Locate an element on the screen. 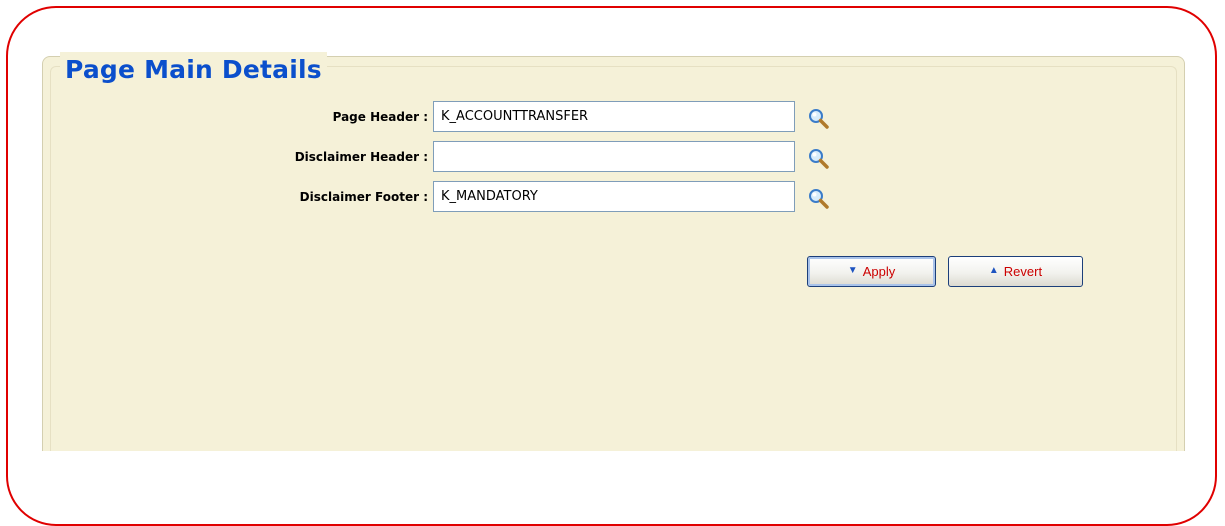 The height and width of the screenshot is (526, 1225). triangle-down-icon: ▼ is located at coordinates (852, 270).